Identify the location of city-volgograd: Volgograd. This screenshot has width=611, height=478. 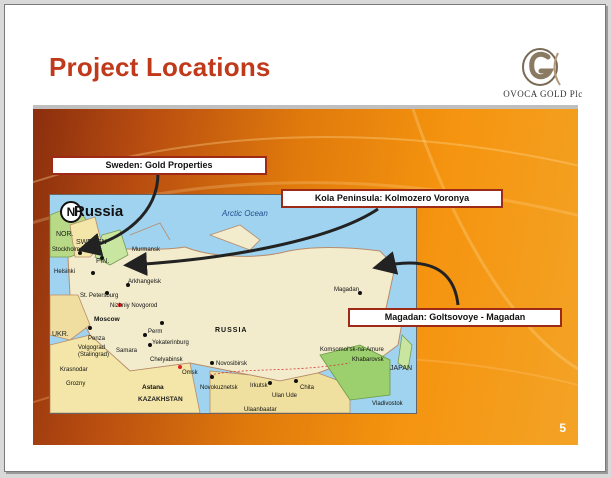
(92, 348).